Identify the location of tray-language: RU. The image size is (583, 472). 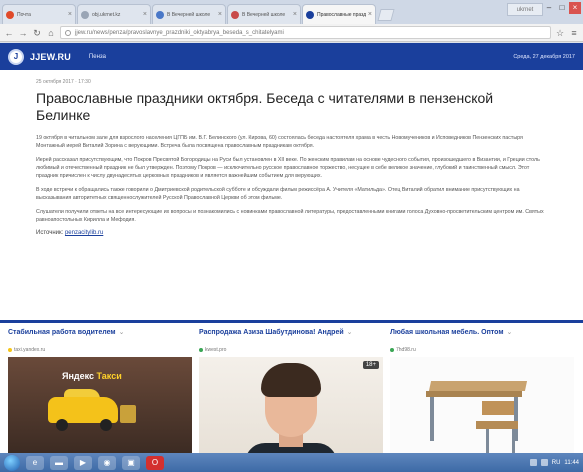
(556, 463).